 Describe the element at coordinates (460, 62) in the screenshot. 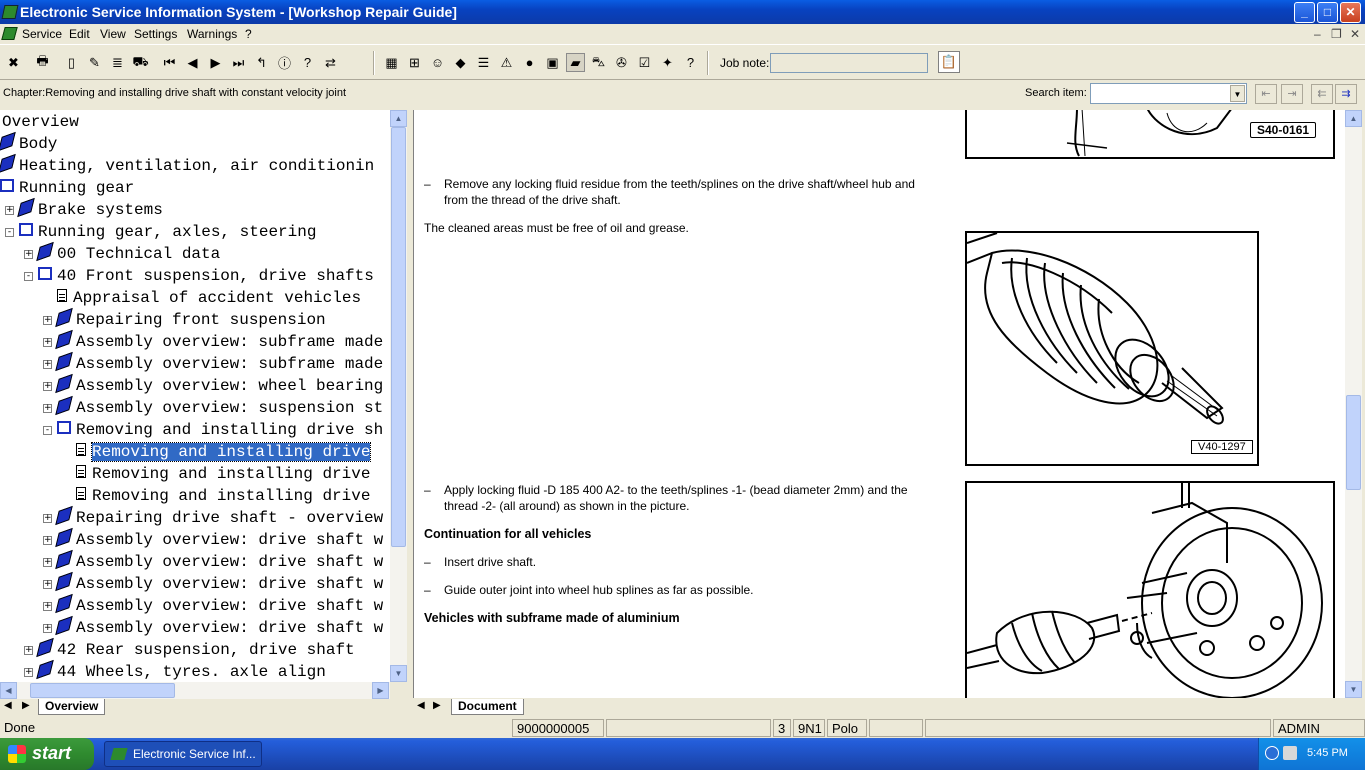

I see `red-book-icon: ◆` at that location.